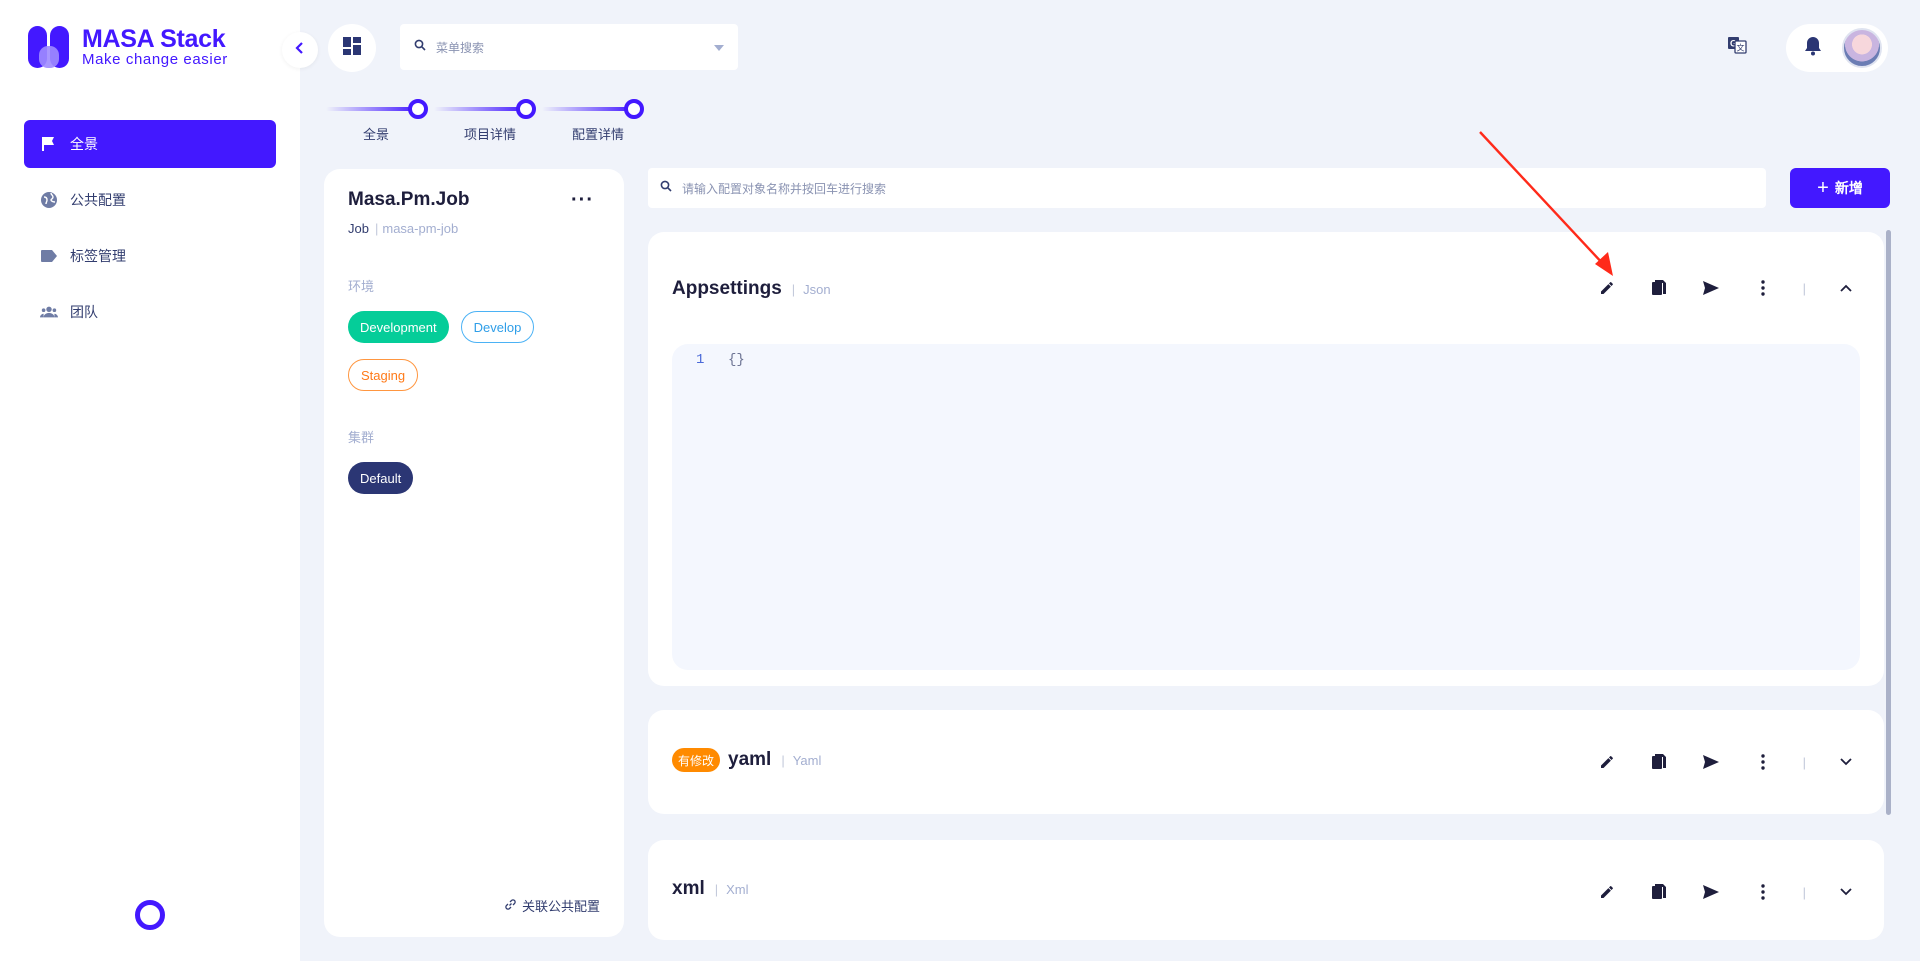 The height and width of the screenshot is (961, 1920). I want to click on menu-search-input: 菜单搜索, so click(569, 47).